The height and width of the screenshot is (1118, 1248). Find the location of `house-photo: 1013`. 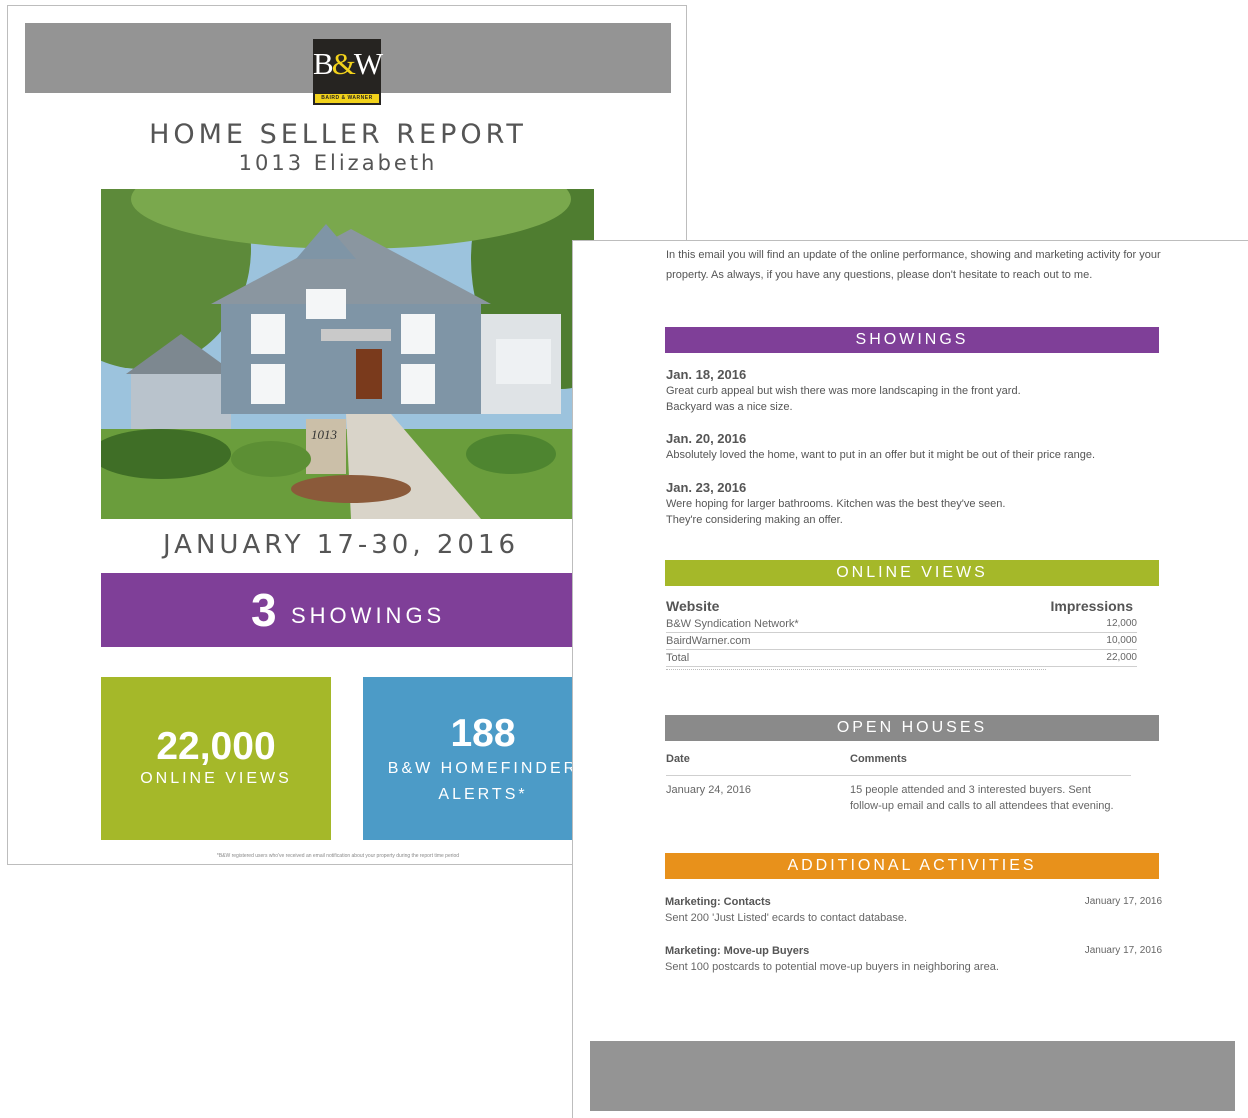

house-photo: 1013 is located at coordinates (347, 354).